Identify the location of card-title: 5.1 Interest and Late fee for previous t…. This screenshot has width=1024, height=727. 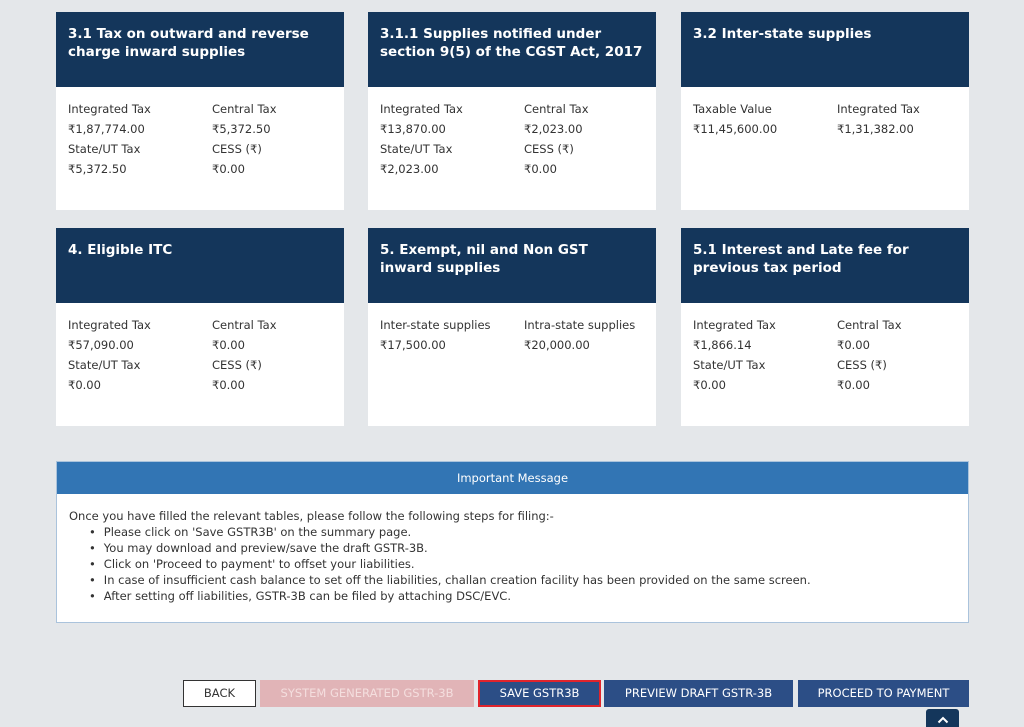
(825, 265).